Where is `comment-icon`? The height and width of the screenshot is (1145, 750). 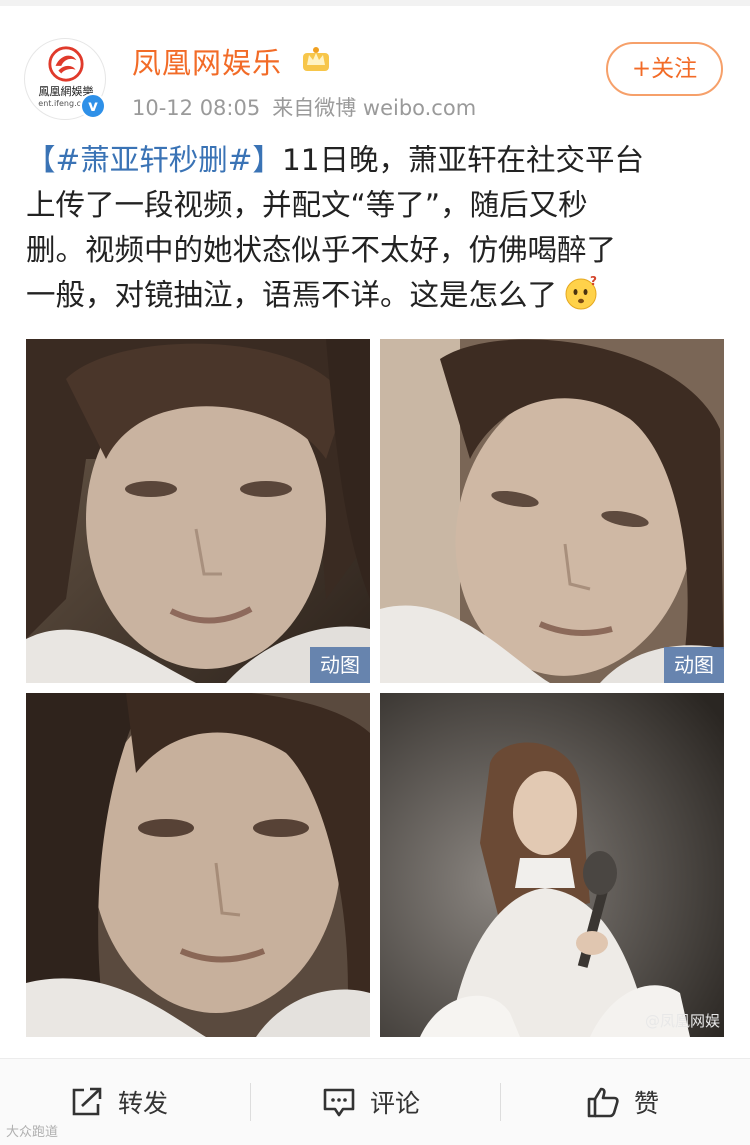 comment-icon is located at coordinates (339, 1102).